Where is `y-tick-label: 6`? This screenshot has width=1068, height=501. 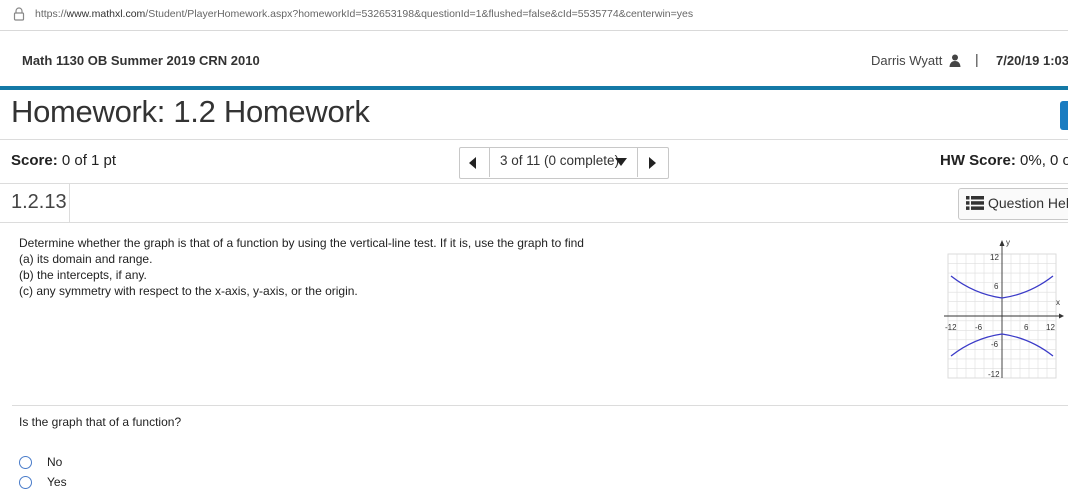
y-tick-label: 6 is located at coordinates (996, 286).